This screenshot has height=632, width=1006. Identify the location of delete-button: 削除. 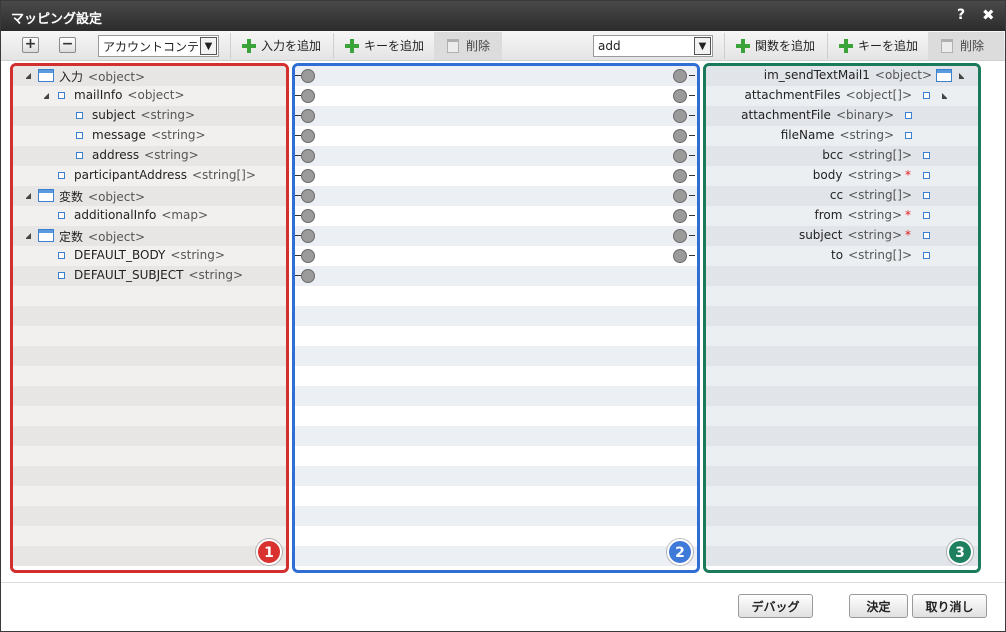
(468, 45).